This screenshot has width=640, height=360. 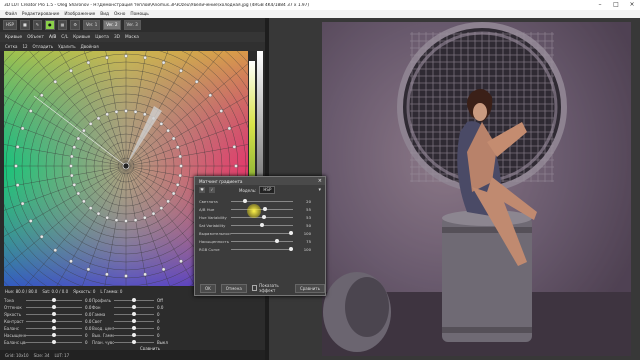 I want to click on debug-button: Отладить, so click(x=43, y=46).